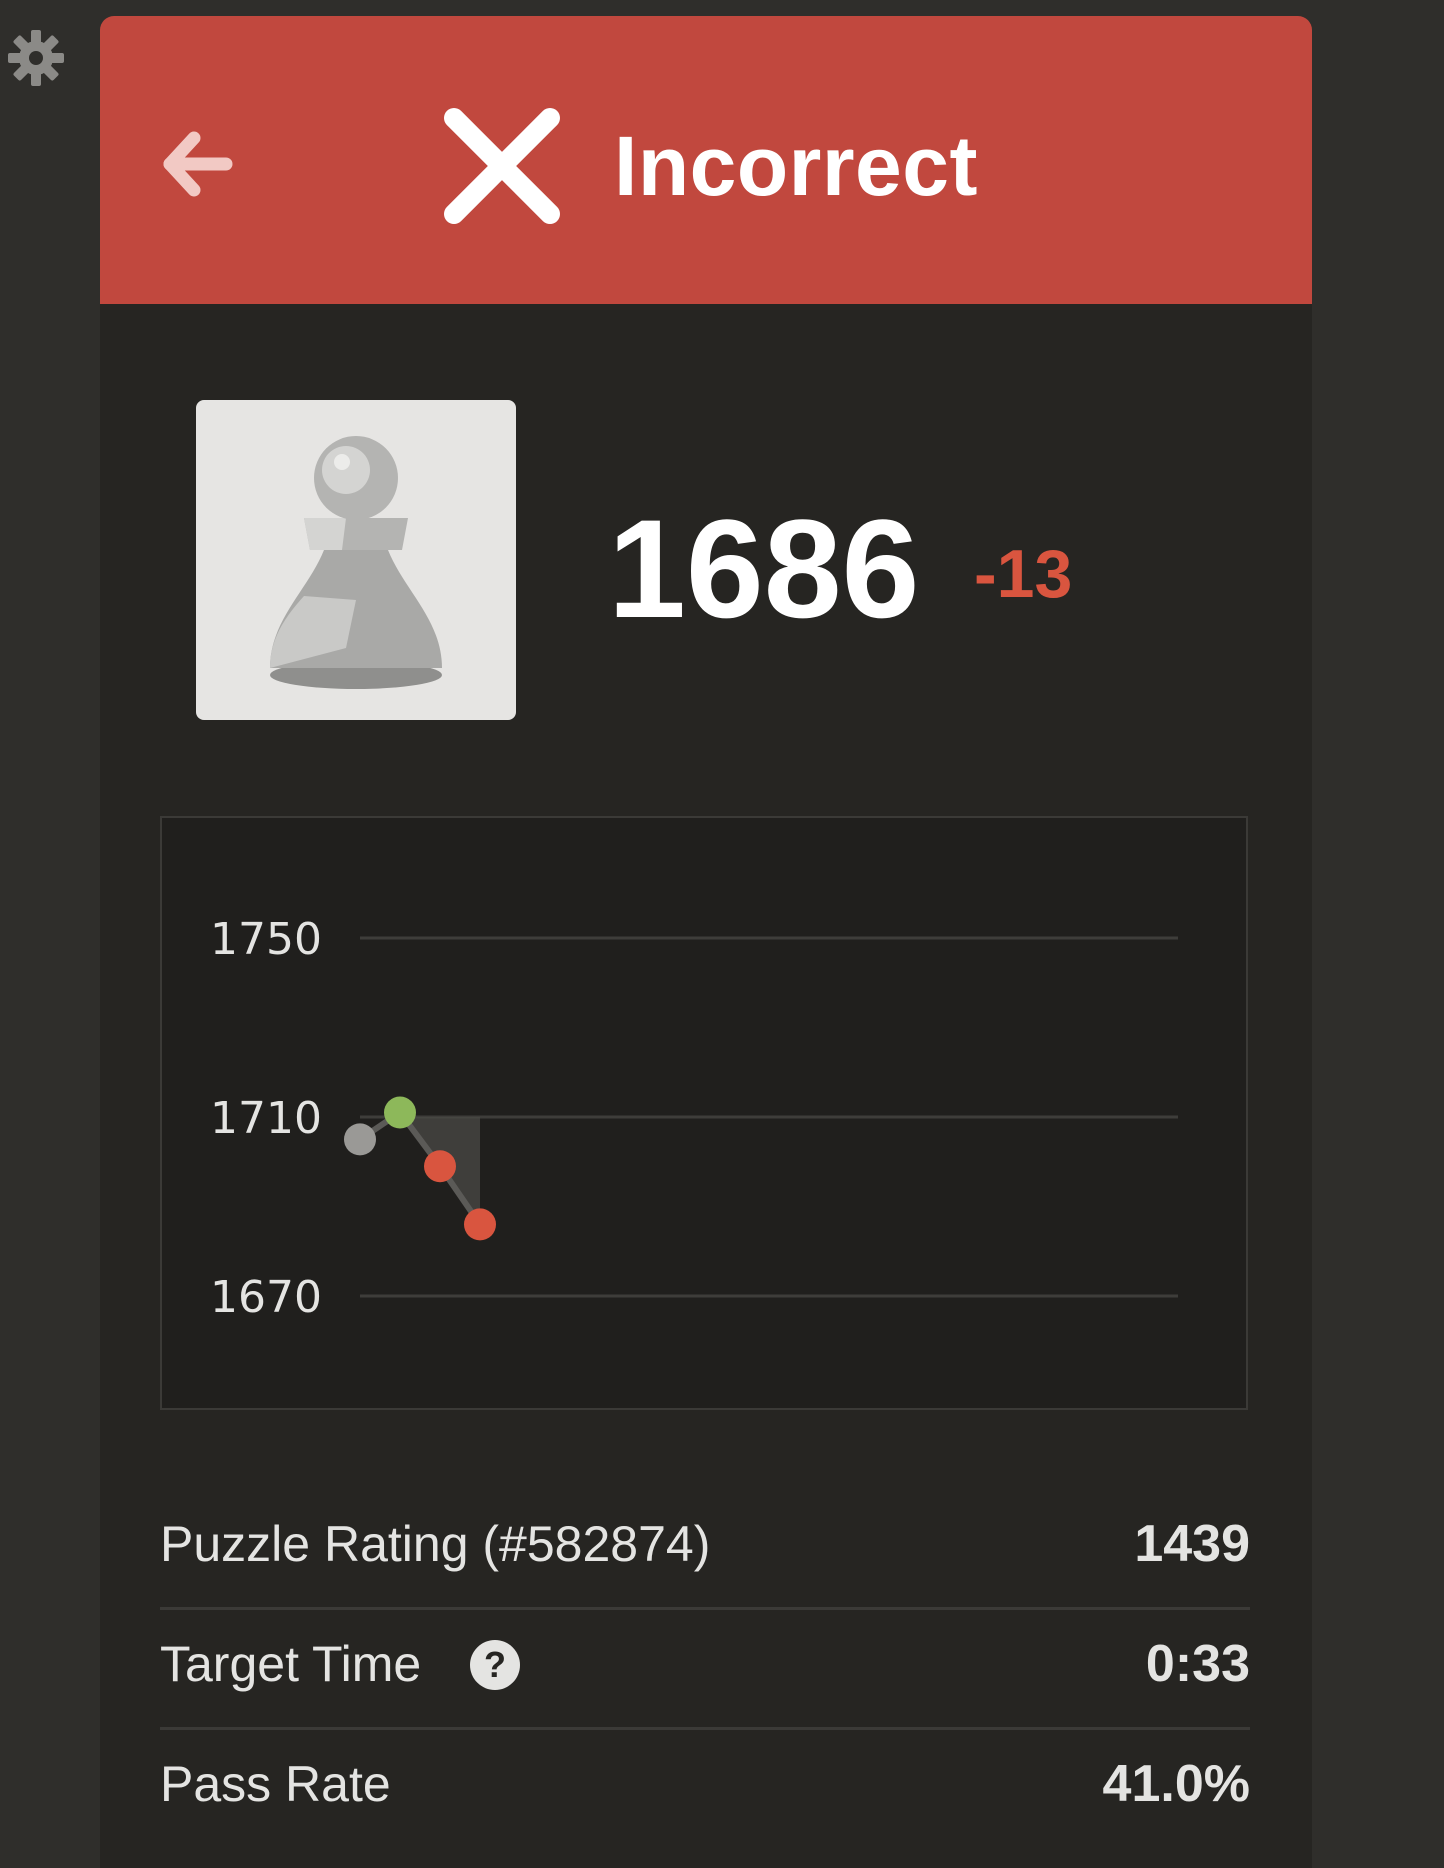 This screenshot has height=1868, width=1444. I want to click on arrow-left-icon, so click(198, 164).